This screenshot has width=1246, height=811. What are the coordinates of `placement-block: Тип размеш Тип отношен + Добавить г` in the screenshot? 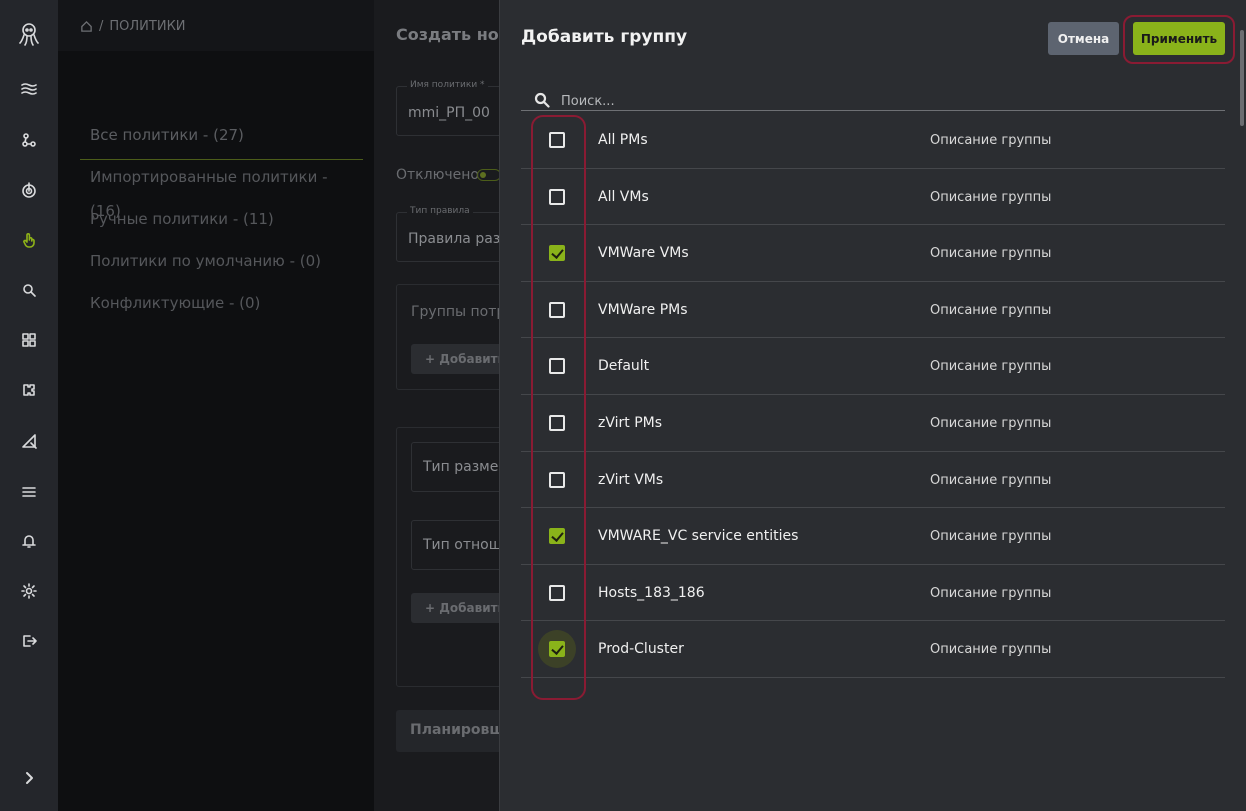 It's located at (463, 557).